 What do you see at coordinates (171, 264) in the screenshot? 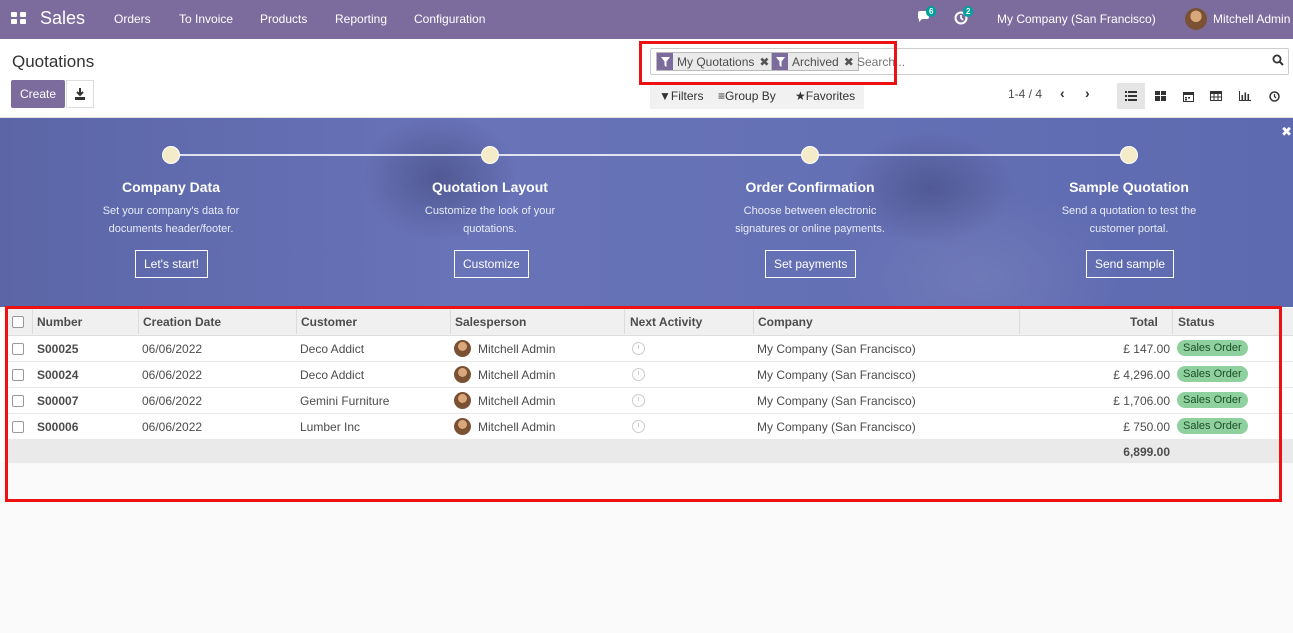
I see `lets-start-button: Let's start!` at bounding box center [171, 264].